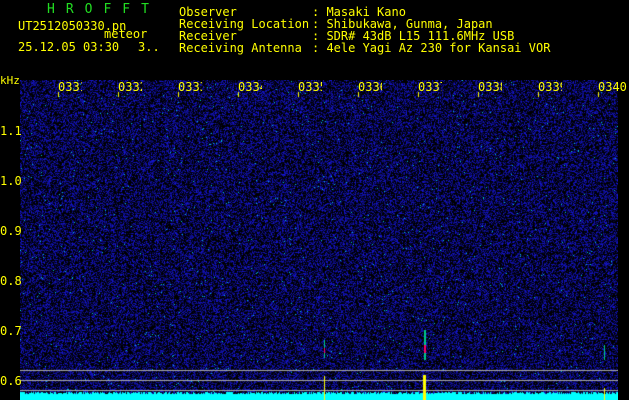 The height and width of the screenshot is (400, 629). What do you see at coordinates (11, 331) in the screenshot?
I see `y-tick-label: 0.7` at bounding box center [11, 331].